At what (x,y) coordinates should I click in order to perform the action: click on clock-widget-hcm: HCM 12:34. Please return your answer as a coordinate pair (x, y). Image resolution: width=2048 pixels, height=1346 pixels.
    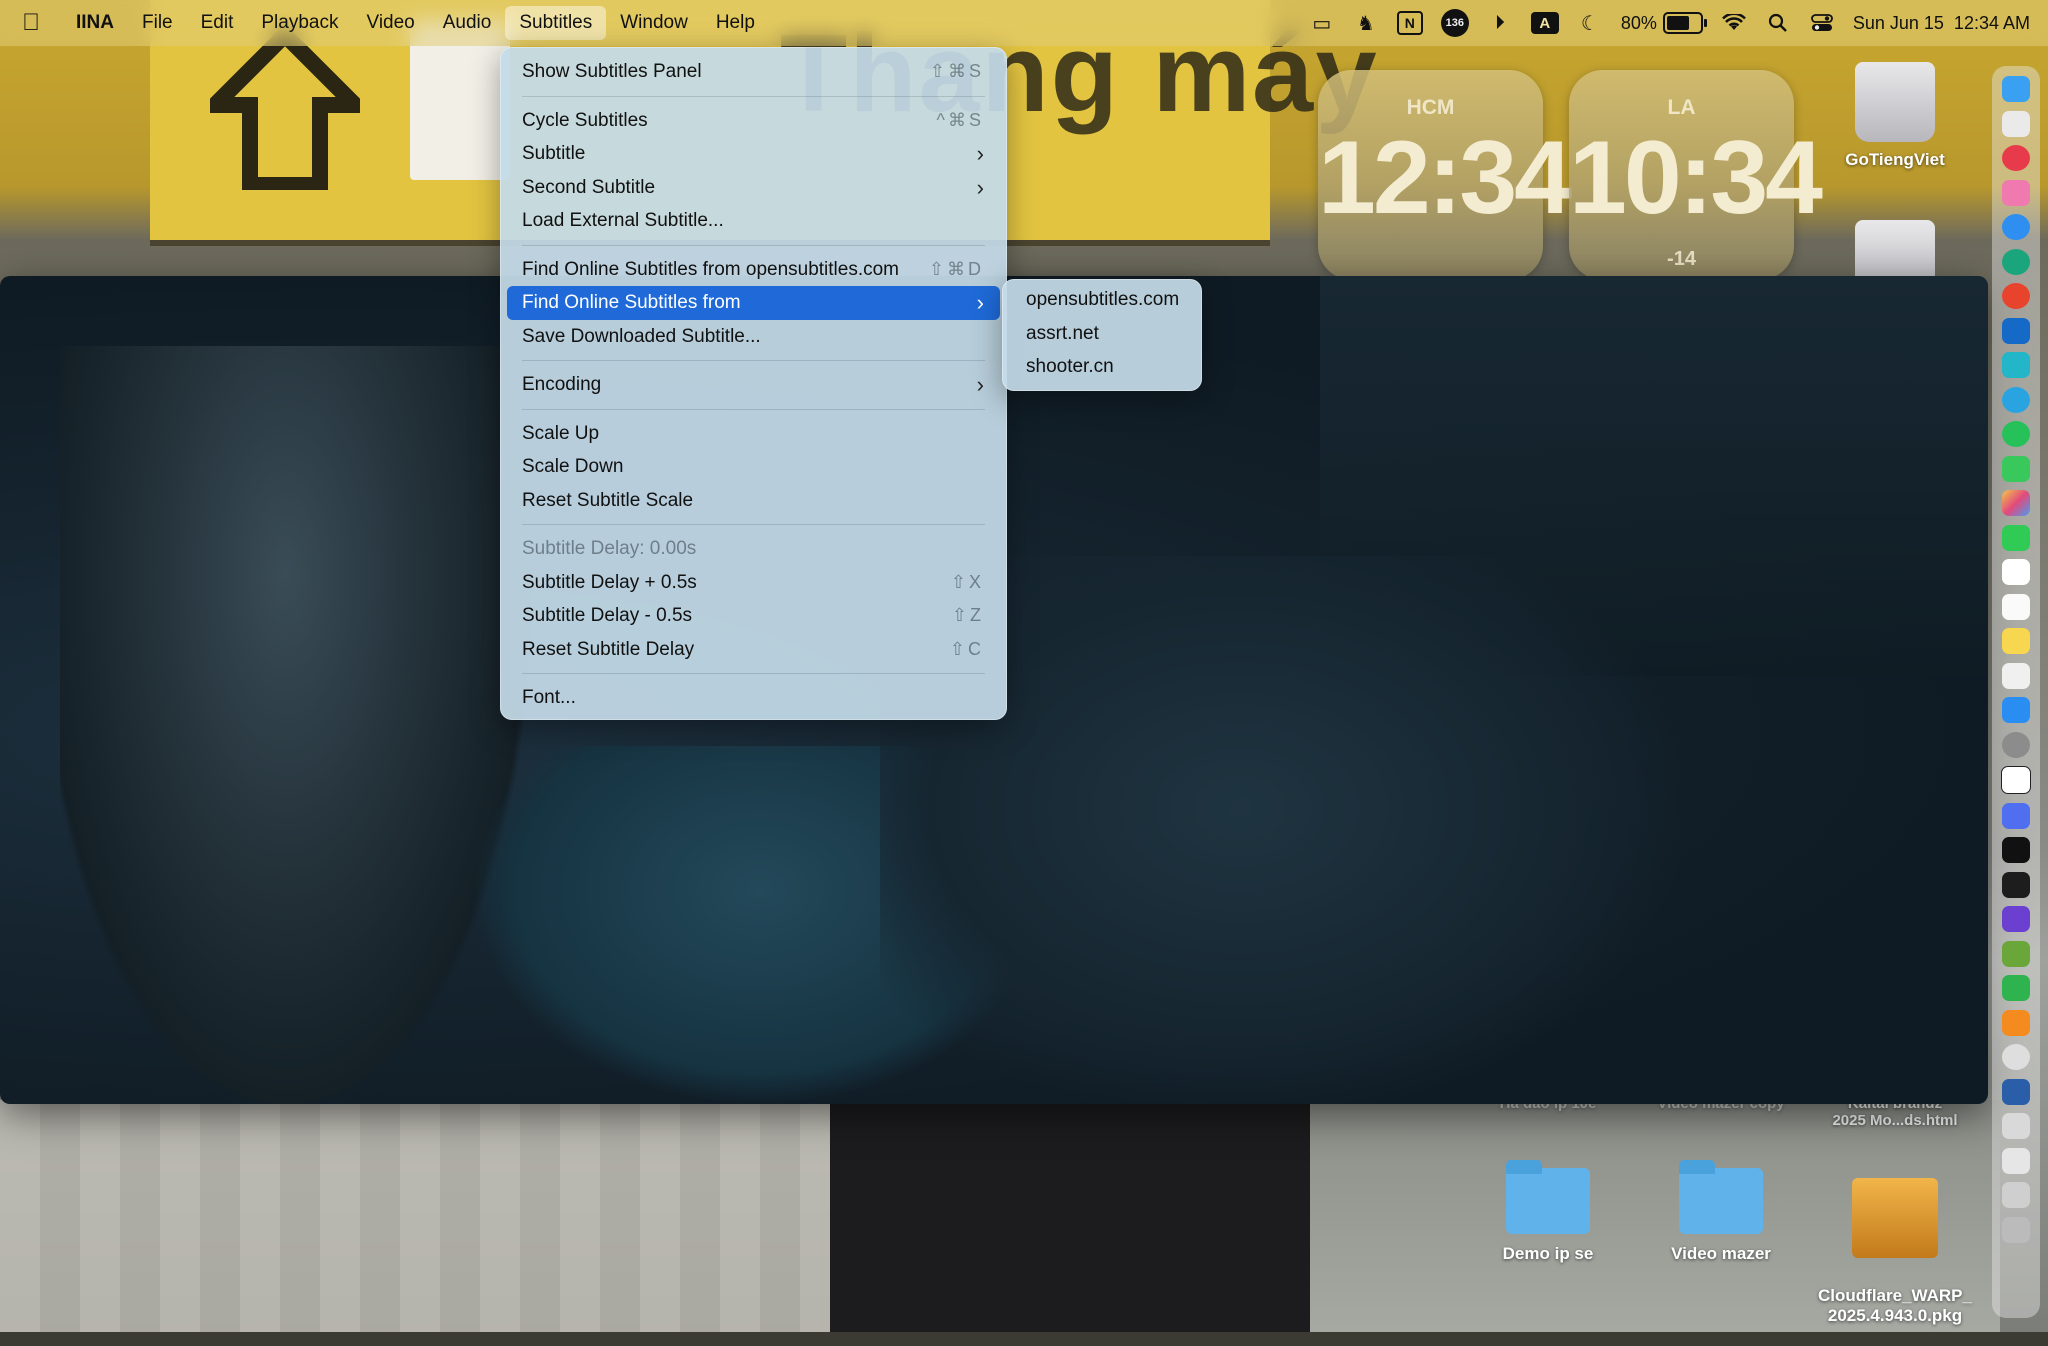
    Looking at the image, I should click on (1445, 175).